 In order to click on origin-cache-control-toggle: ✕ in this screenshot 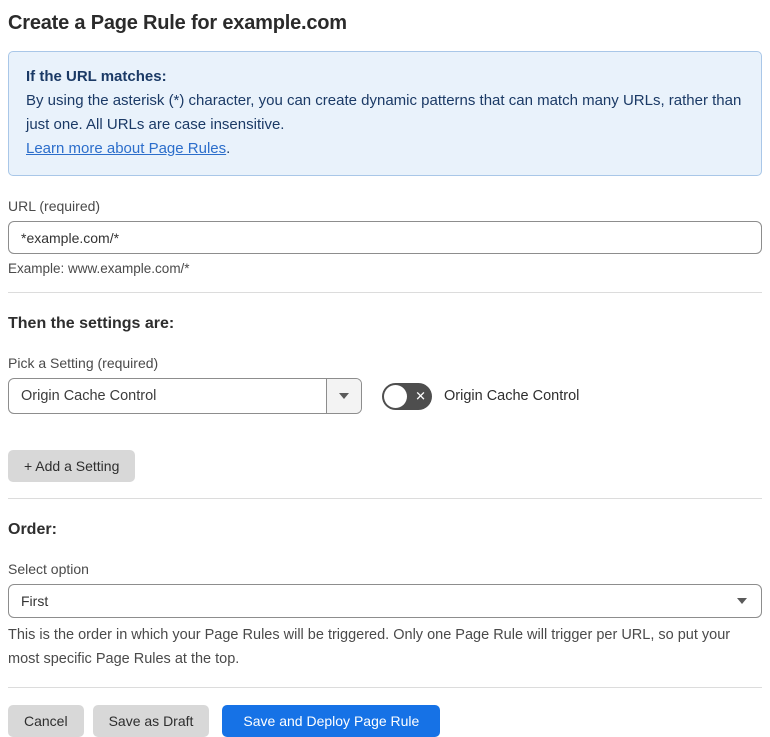, I will do `click(407, 396)`.